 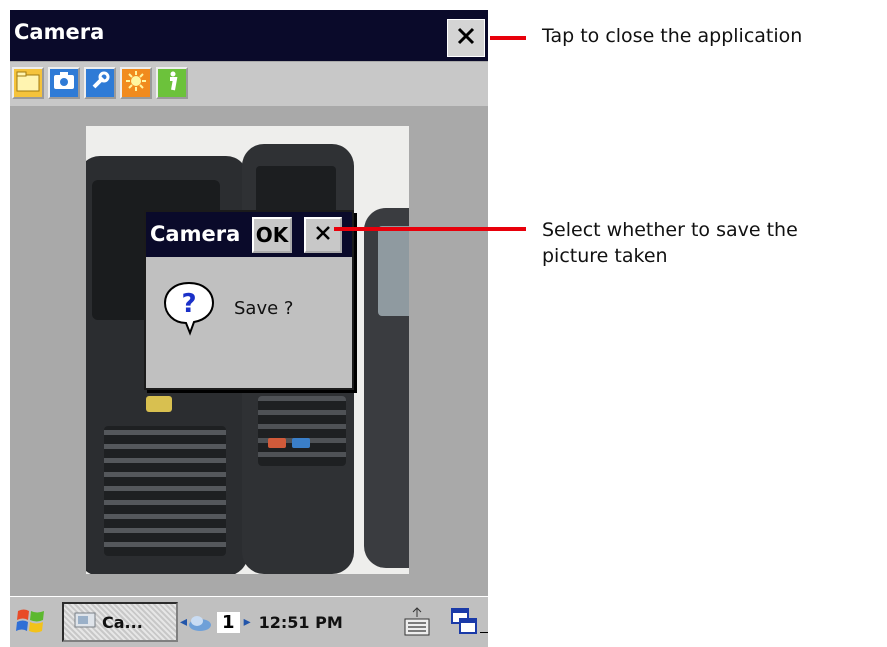 I want to click on wrench-icon, so click(x=100, y=83).